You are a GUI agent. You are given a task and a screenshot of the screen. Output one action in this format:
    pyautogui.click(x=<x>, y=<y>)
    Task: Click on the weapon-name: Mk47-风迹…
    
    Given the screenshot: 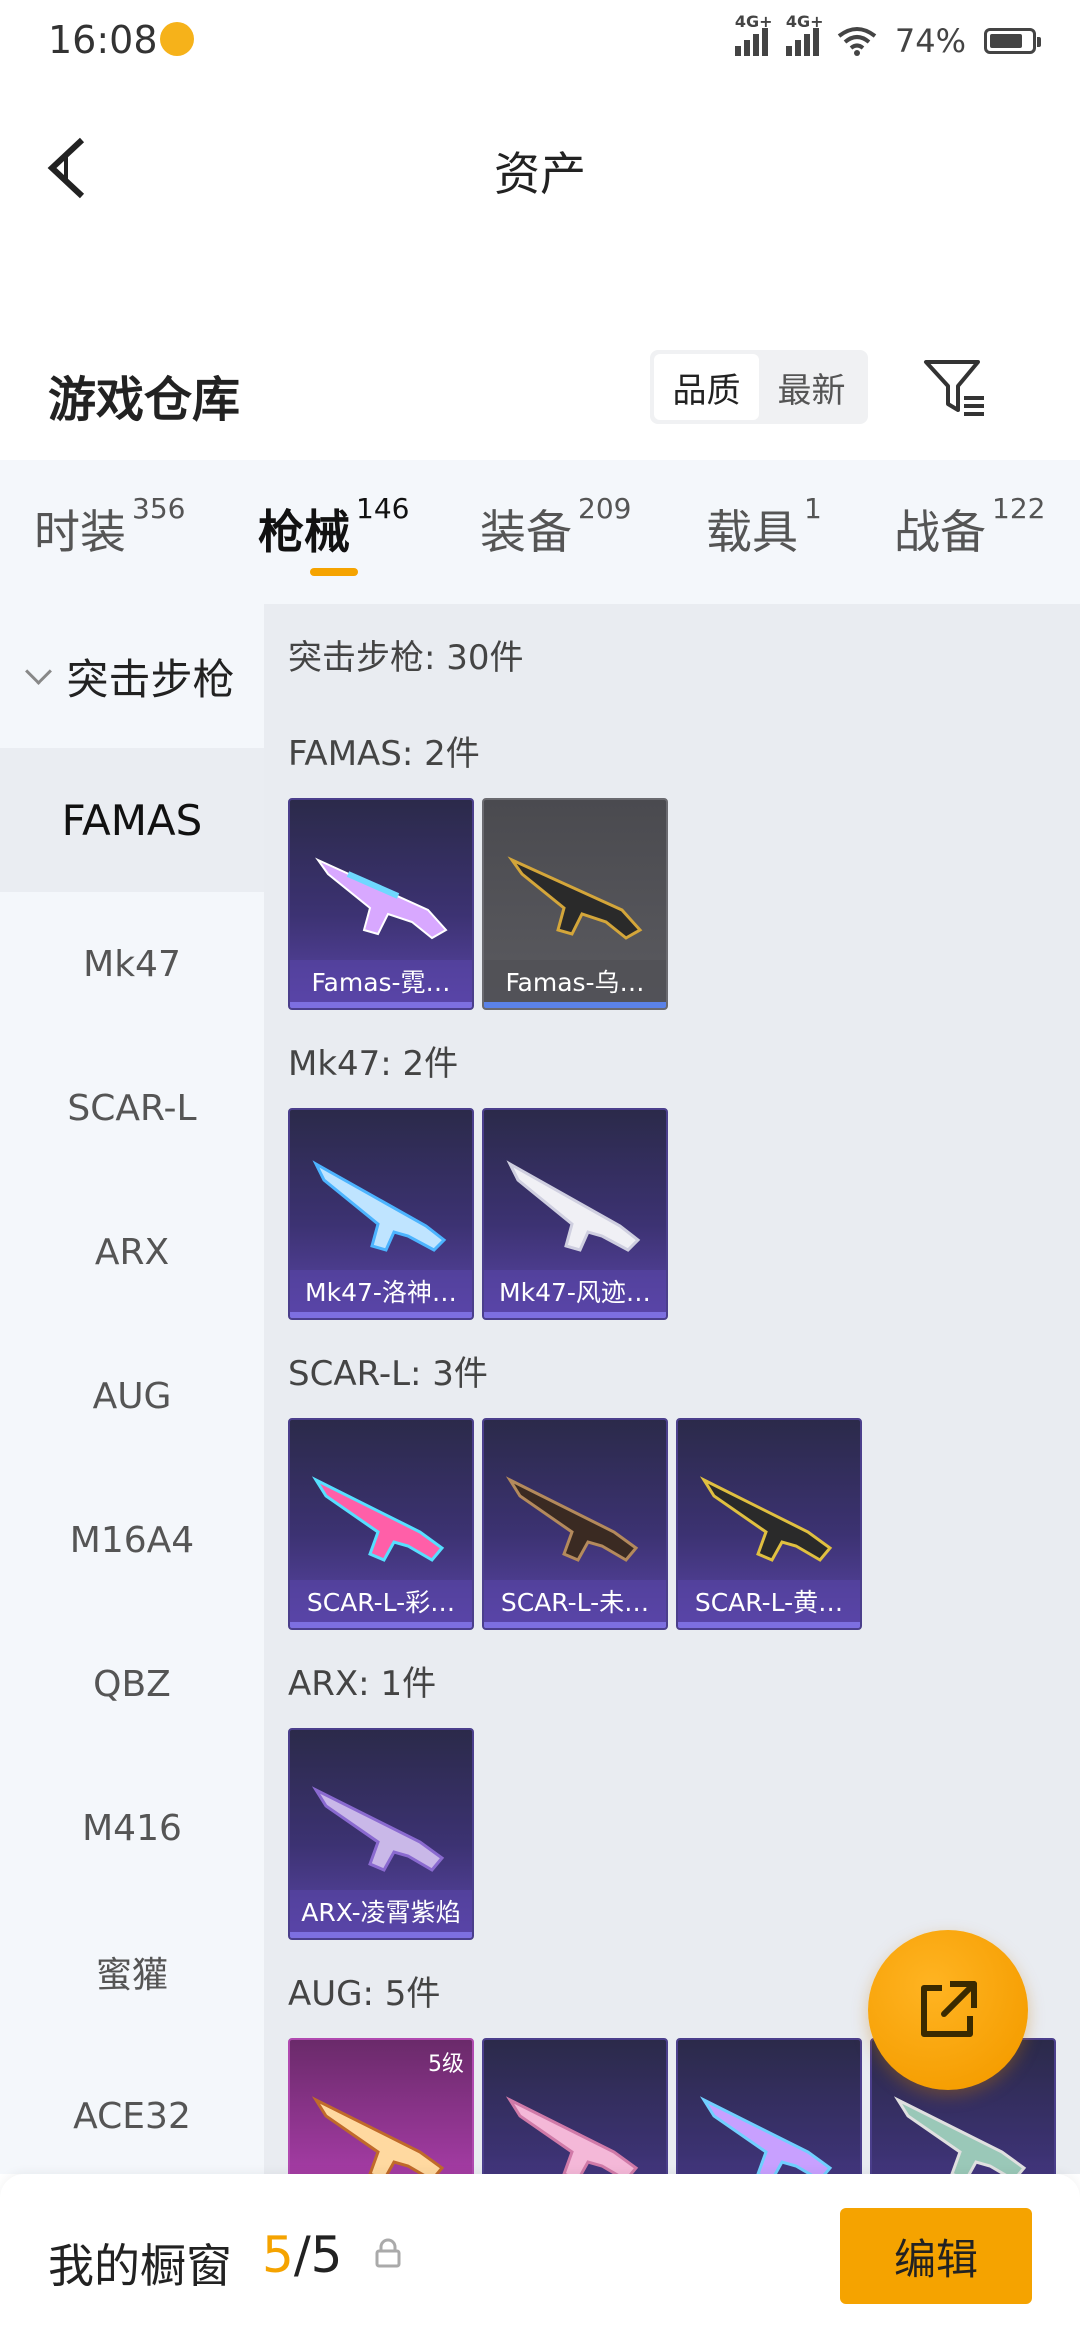 What is the action you would take?
    pyautogui.click(x=575, y=1291)
    